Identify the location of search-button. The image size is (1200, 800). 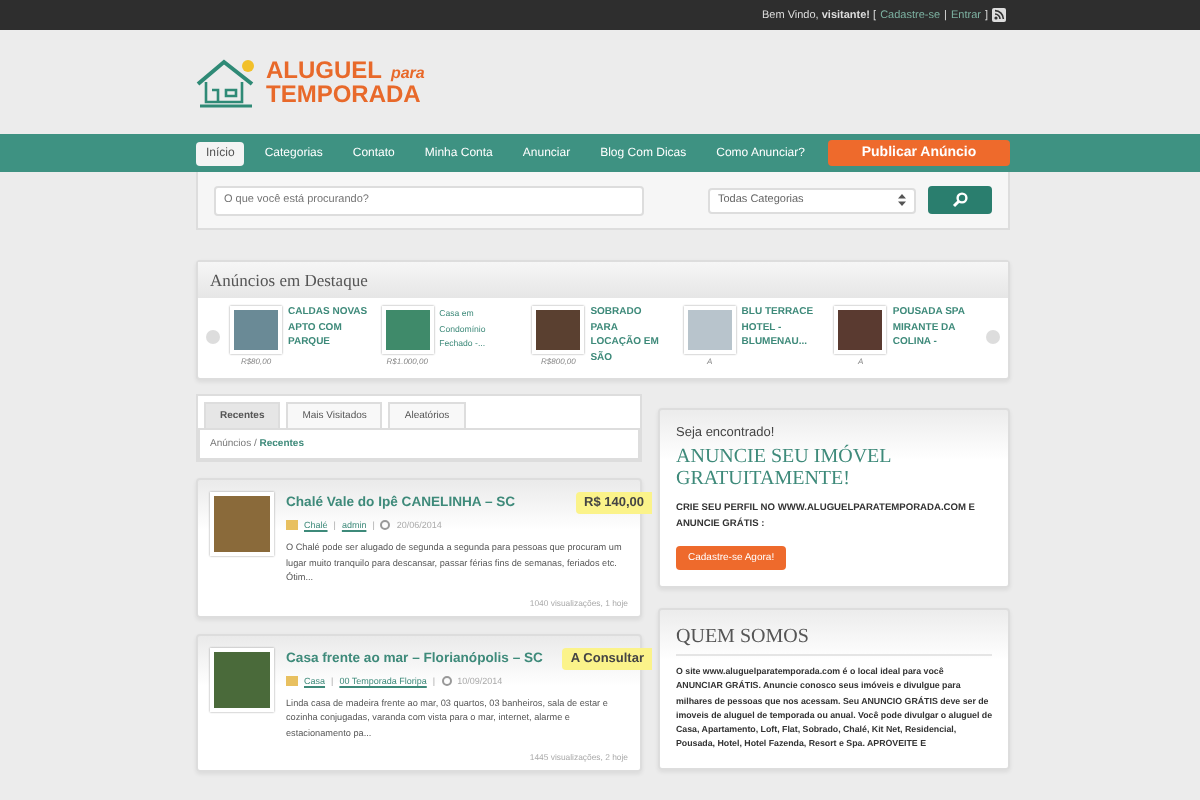
(960, 200).